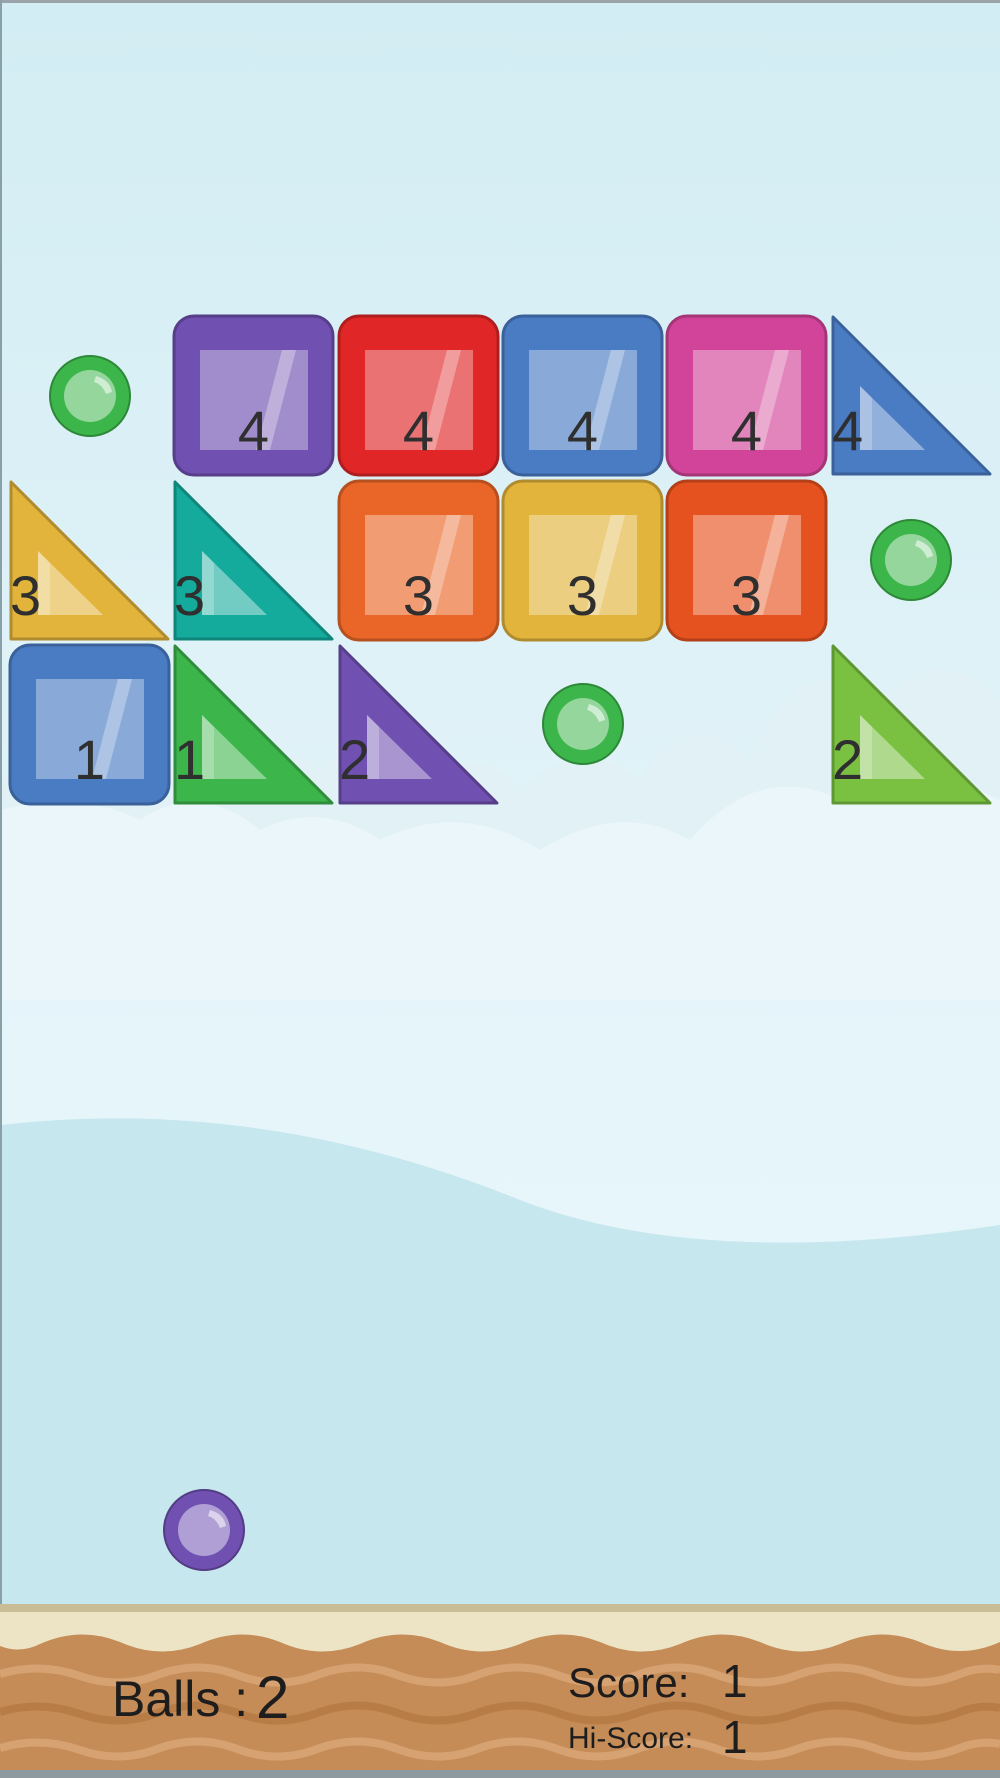  I want to click on square-block-blue: 1, so click(89, 724).